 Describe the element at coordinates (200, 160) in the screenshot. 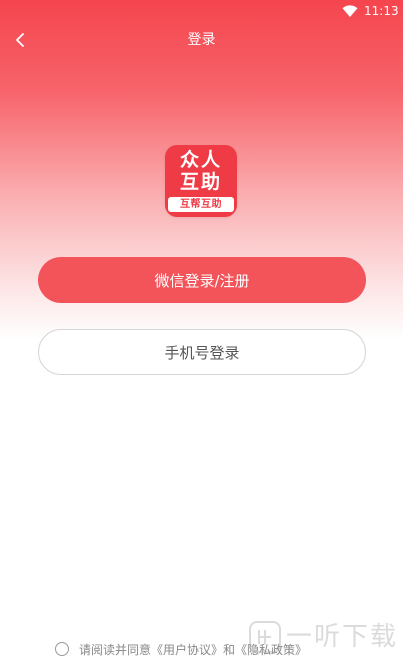

I see `logo-text-line1: 众人` at that location.